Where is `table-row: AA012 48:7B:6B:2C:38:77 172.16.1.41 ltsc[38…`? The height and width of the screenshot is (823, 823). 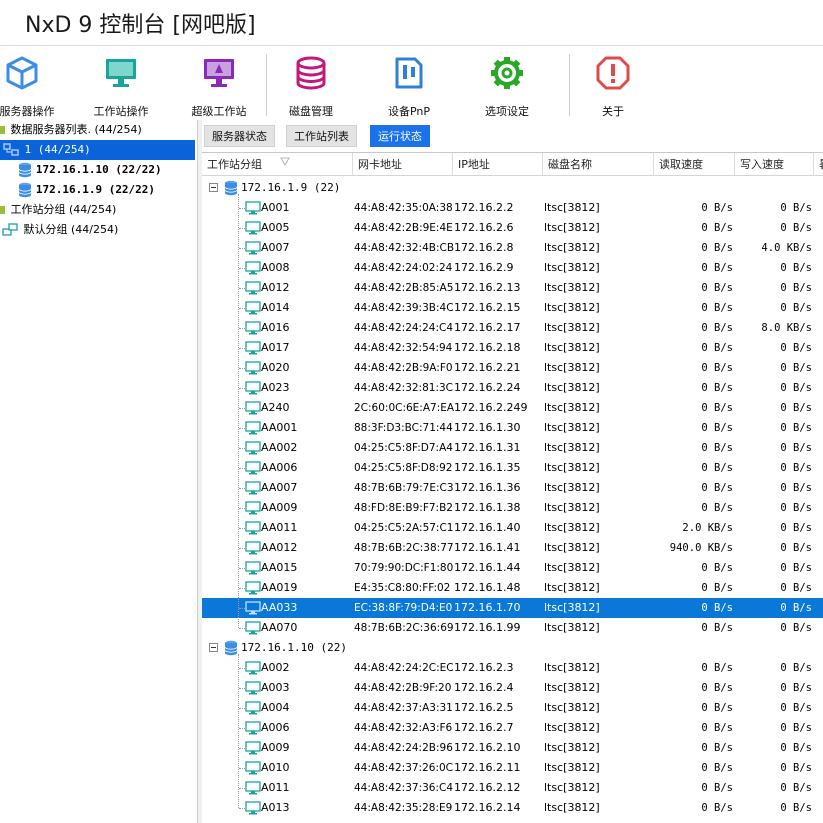
table-row: AA012 48:7B:6B:2C:38:77 172.16.1.41 ltsc[38… is located at coordinates (512, 548).